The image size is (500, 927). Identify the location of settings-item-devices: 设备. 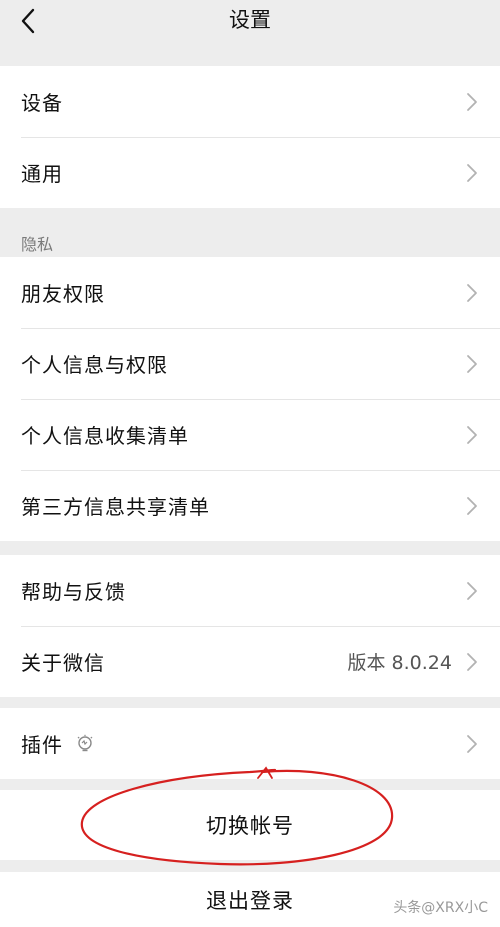
(250, 101).